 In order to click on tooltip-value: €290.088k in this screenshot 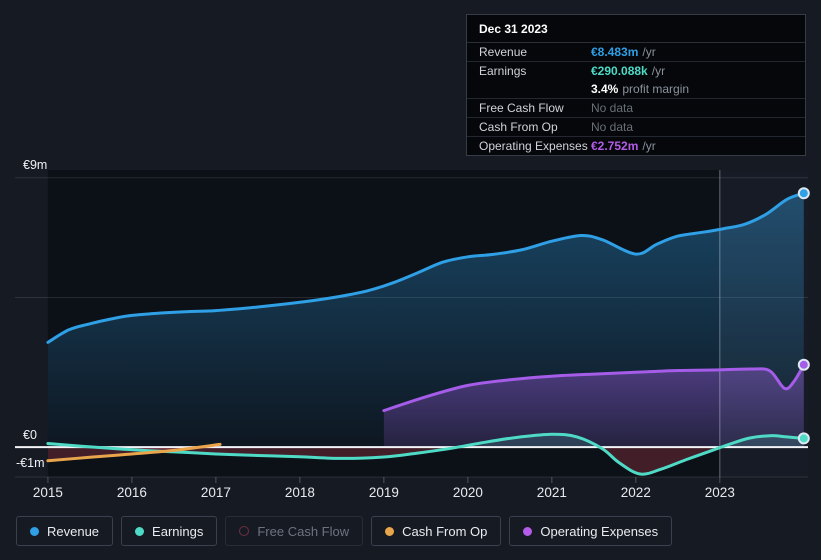, I will do `click(619, 71)`.